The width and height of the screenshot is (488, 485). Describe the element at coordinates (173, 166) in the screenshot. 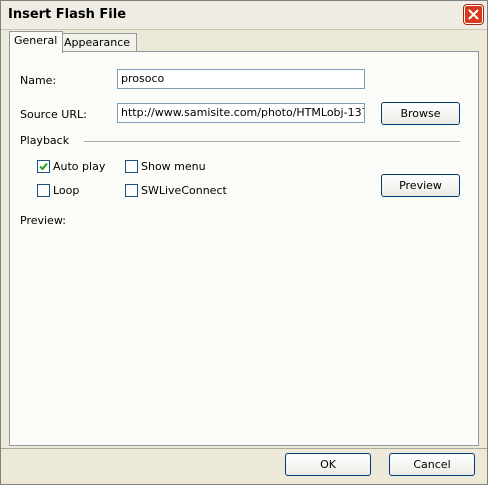

I see `showmenu-label: Show menu` at that location.